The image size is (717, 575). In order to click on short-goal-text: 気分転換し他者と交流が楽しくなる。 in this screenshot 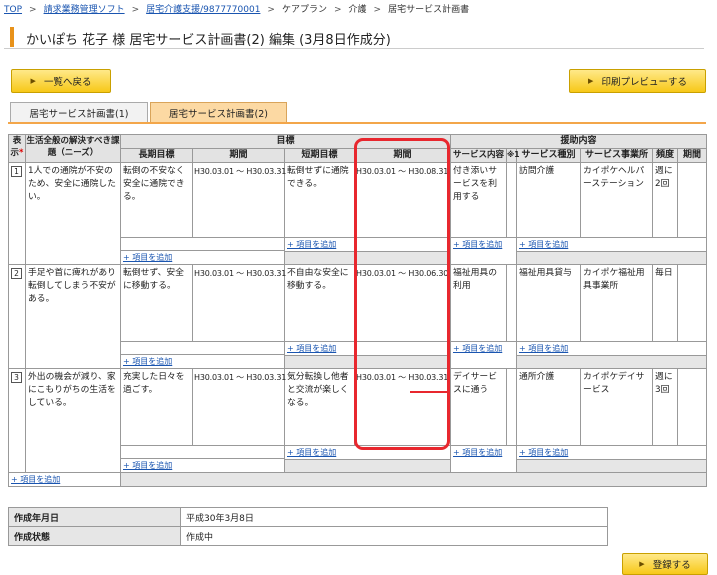, I will do `click(319, 390)`.